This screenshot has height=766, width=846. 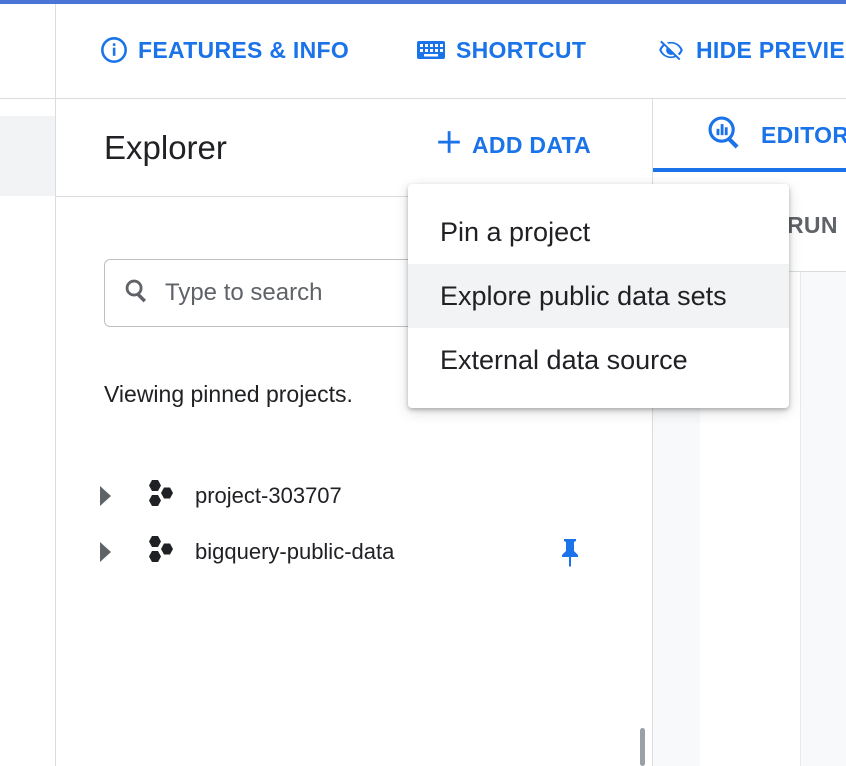 What do you see at coordinates (771, 49) in the screenshot?
I see `hide-preview-label: HIDE PREVIE` at bounding box center [771, 49].